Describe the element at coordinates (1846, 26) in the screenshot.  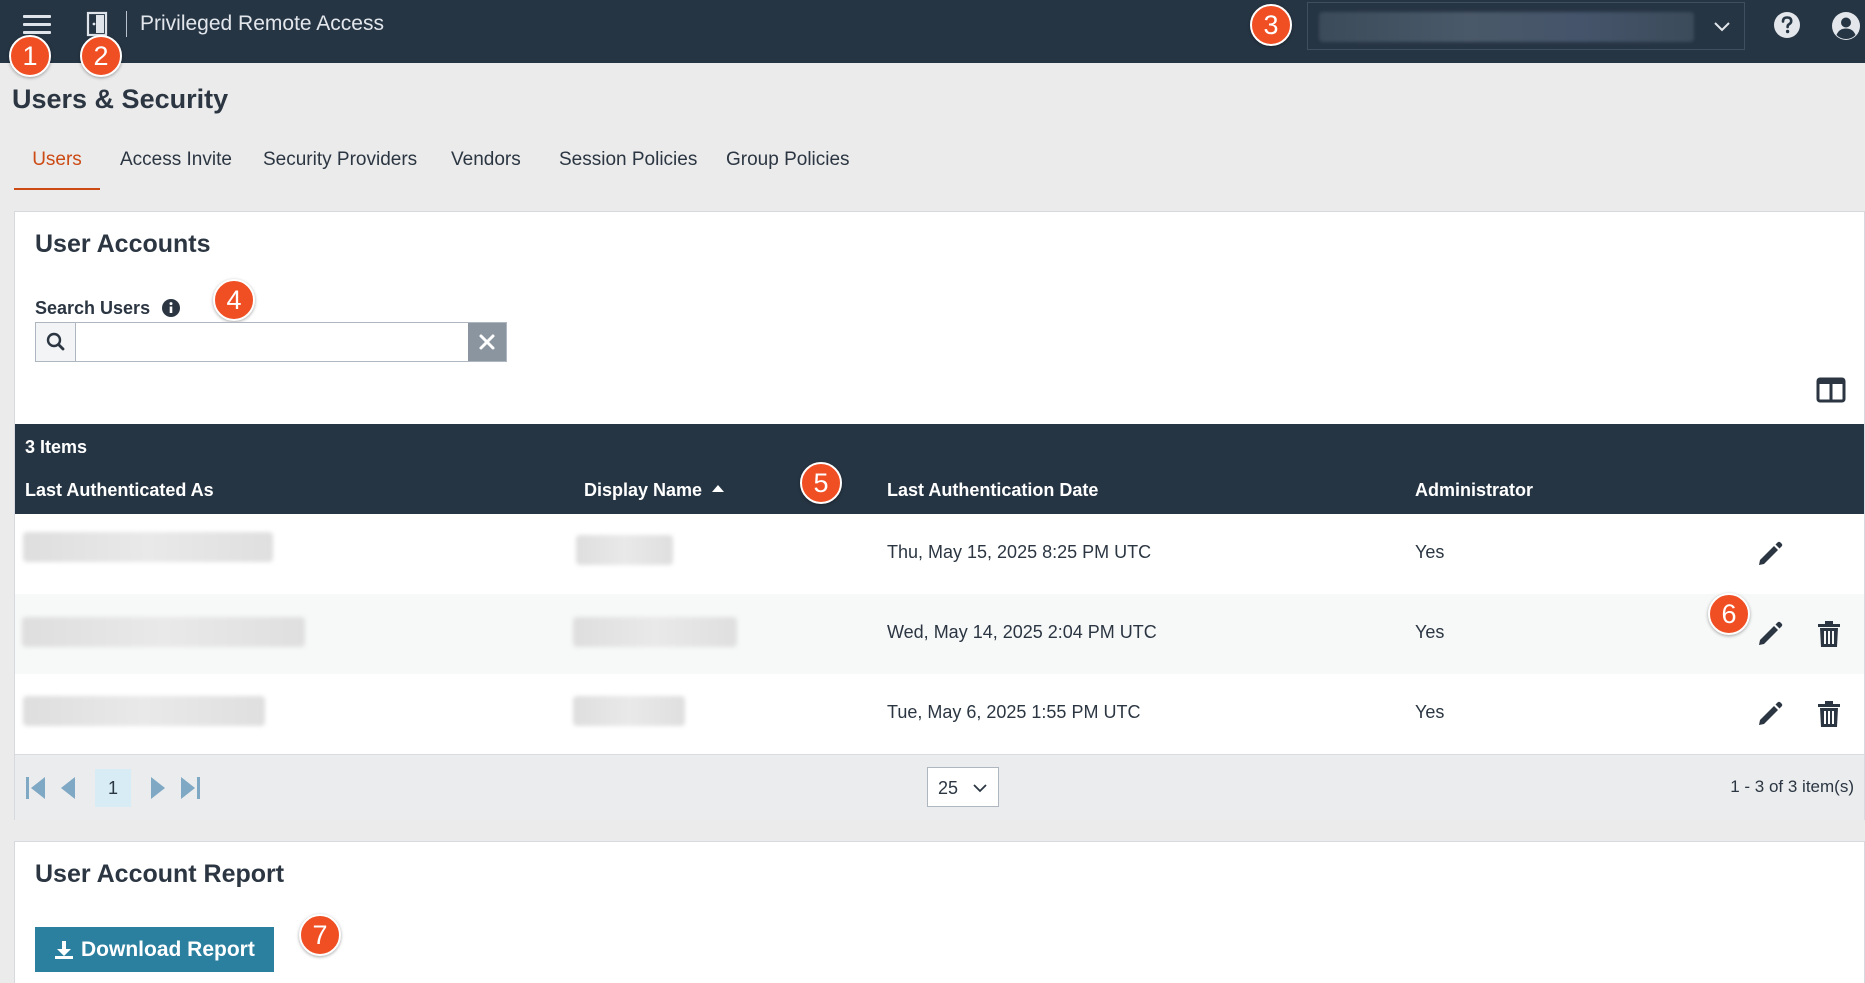
I see `user-icon` at that location.